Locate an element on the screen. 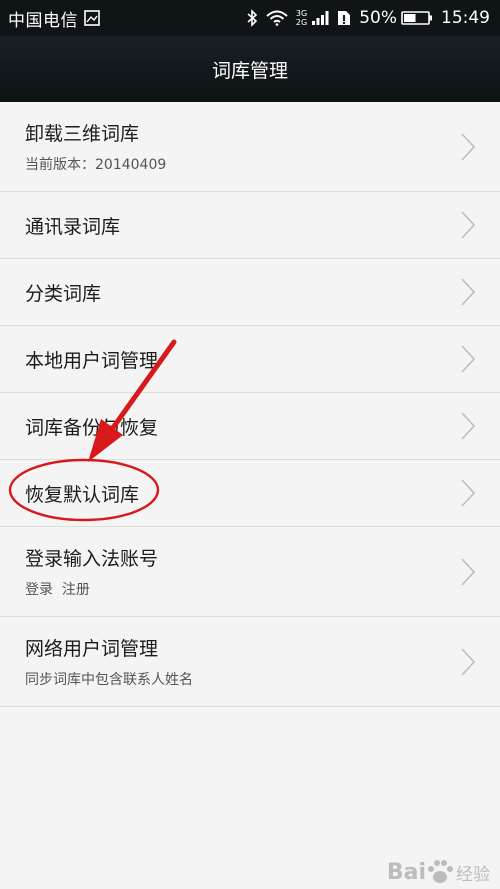 This screenshot has height=889, width=500. list-item-label: 词库备份与恢复 is located at coordinates (92, 427).